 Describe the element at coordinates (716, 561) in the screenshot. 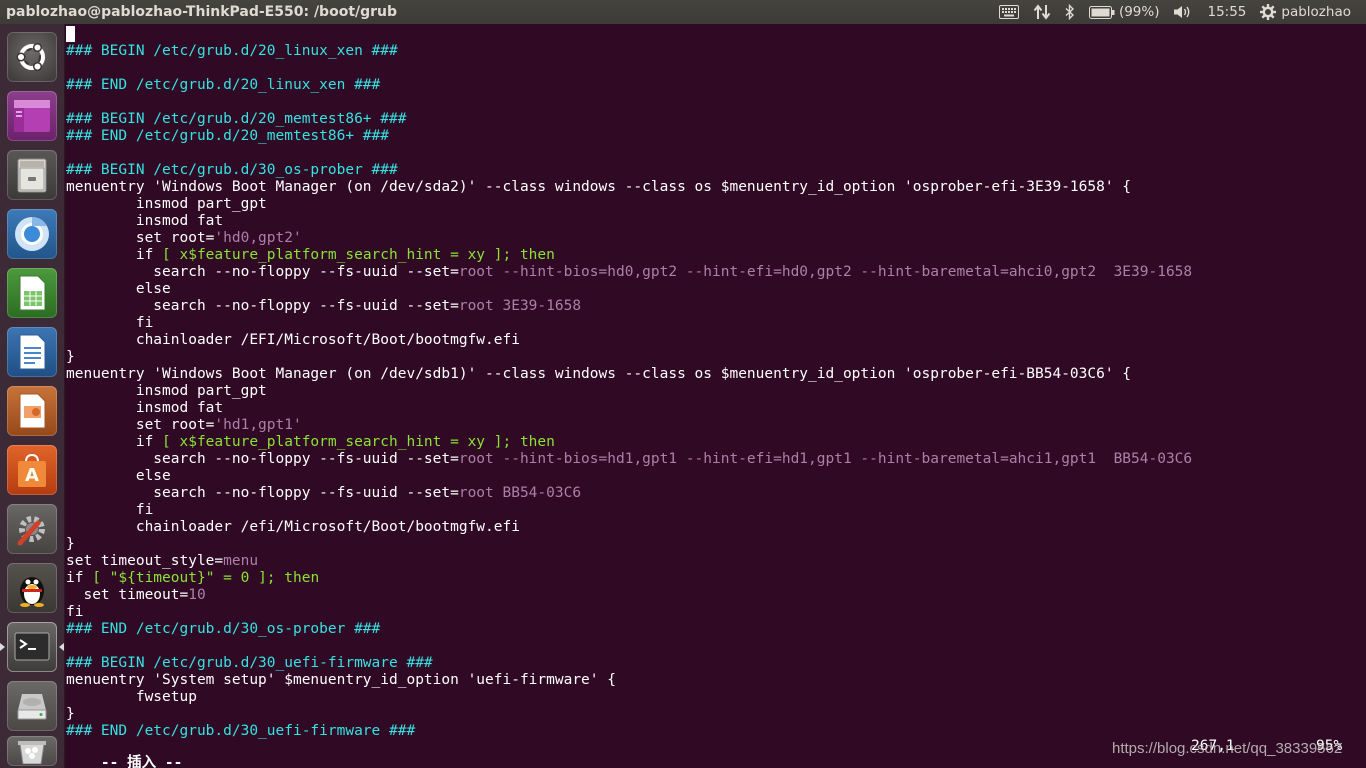

I see `terminal-line: set timeout_style=menu` at that location.